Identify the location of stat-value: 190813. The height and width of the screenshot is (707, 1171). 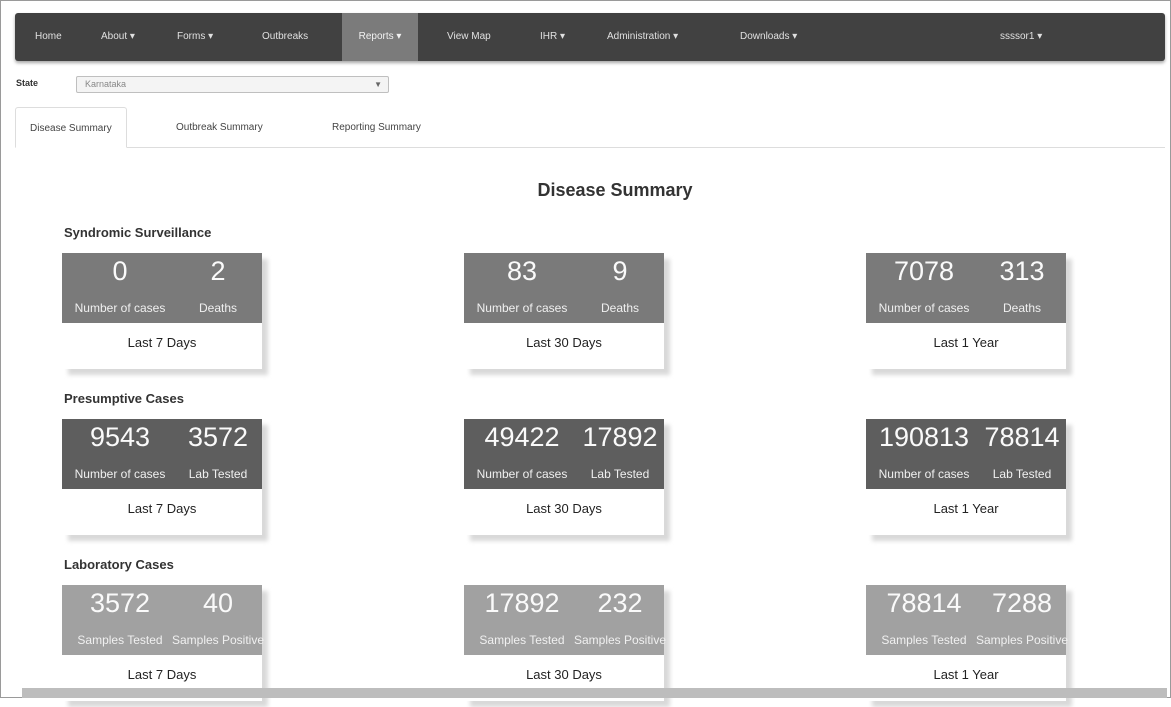
(924, 437).